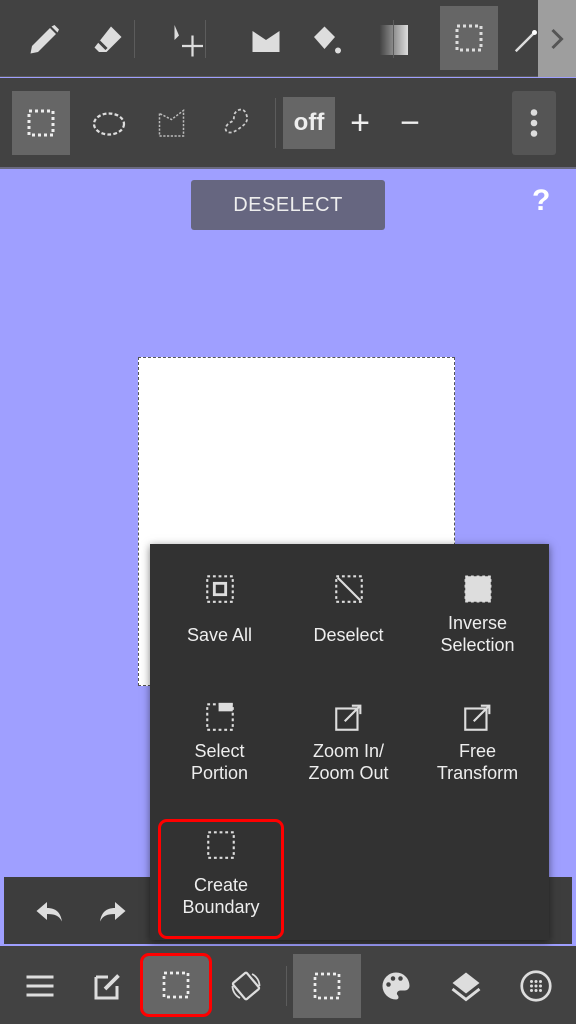 The height and width of the screenshot is (1024, 576). I want to click on palette-icon, so click(396, 986).